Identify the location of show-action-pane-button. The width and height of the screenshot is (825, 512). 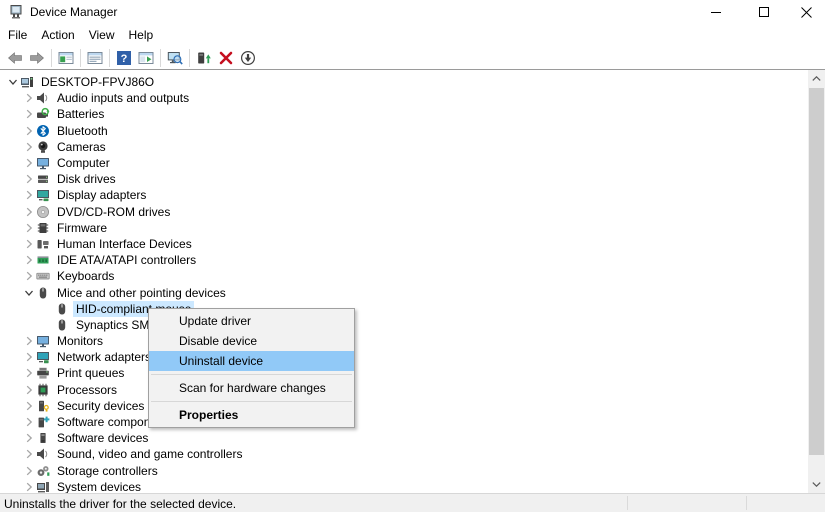
(146, 58).